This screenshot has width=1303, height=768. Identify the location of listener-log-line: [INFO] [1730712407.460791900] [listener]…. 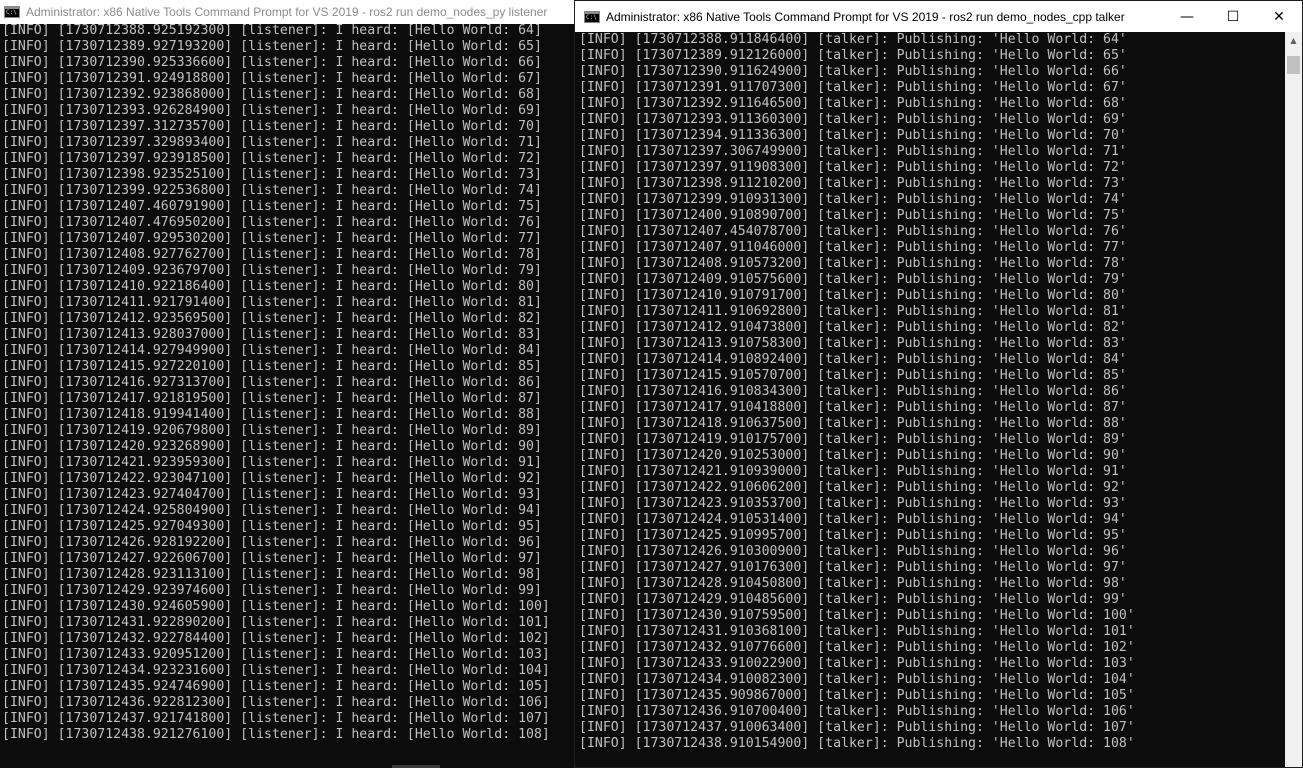
(272, 206).